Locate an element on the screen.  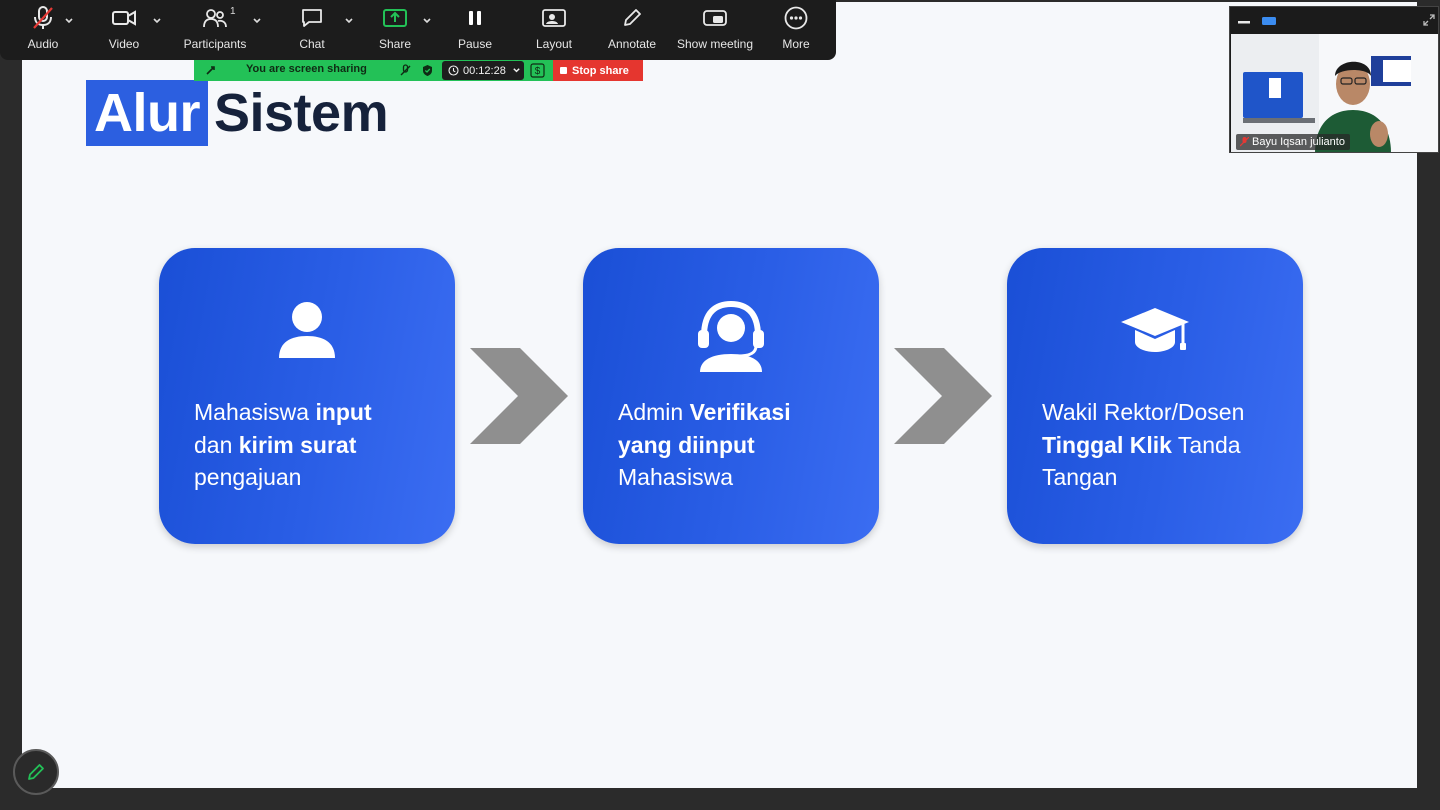
step-card-admin-text: Admin Verifikasi yang diinput Mahasiswa is located at coordinates (704, 444).